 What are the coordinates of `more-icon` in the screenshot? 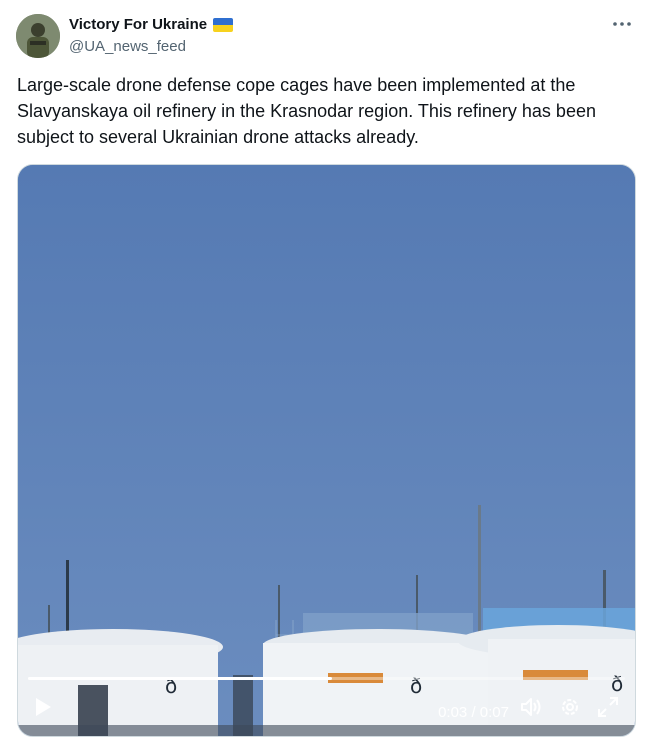 It's located at (622, 24).